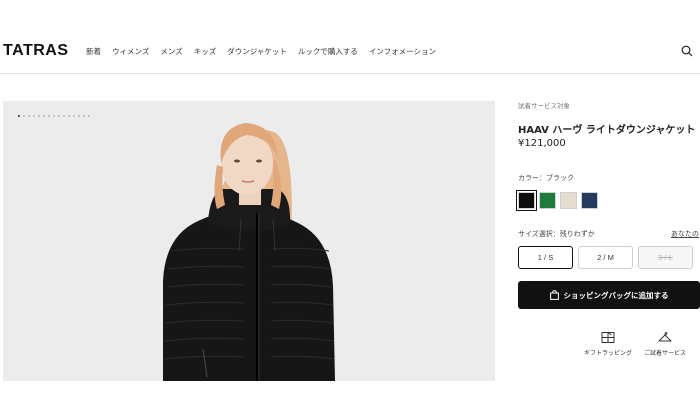 The height and width of the screenshot is (400, 700). Describe the element at coordinates (402, 51) in the screenshot. I see `nav-information: インフォメーション` at that location.